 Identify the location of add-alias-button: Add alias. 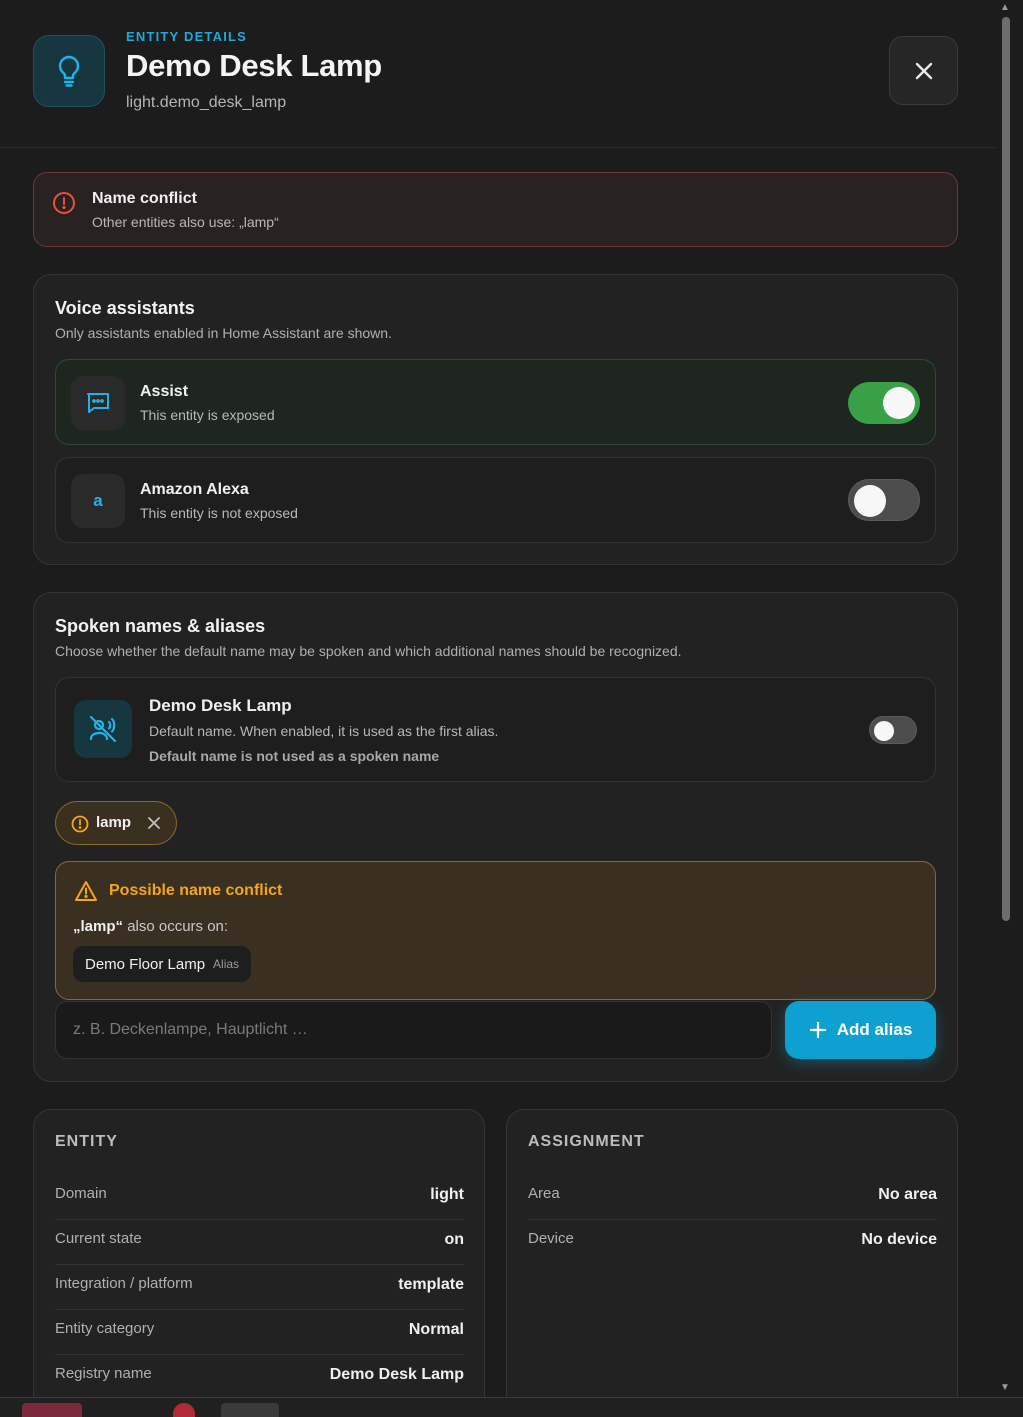
(860, 1030).